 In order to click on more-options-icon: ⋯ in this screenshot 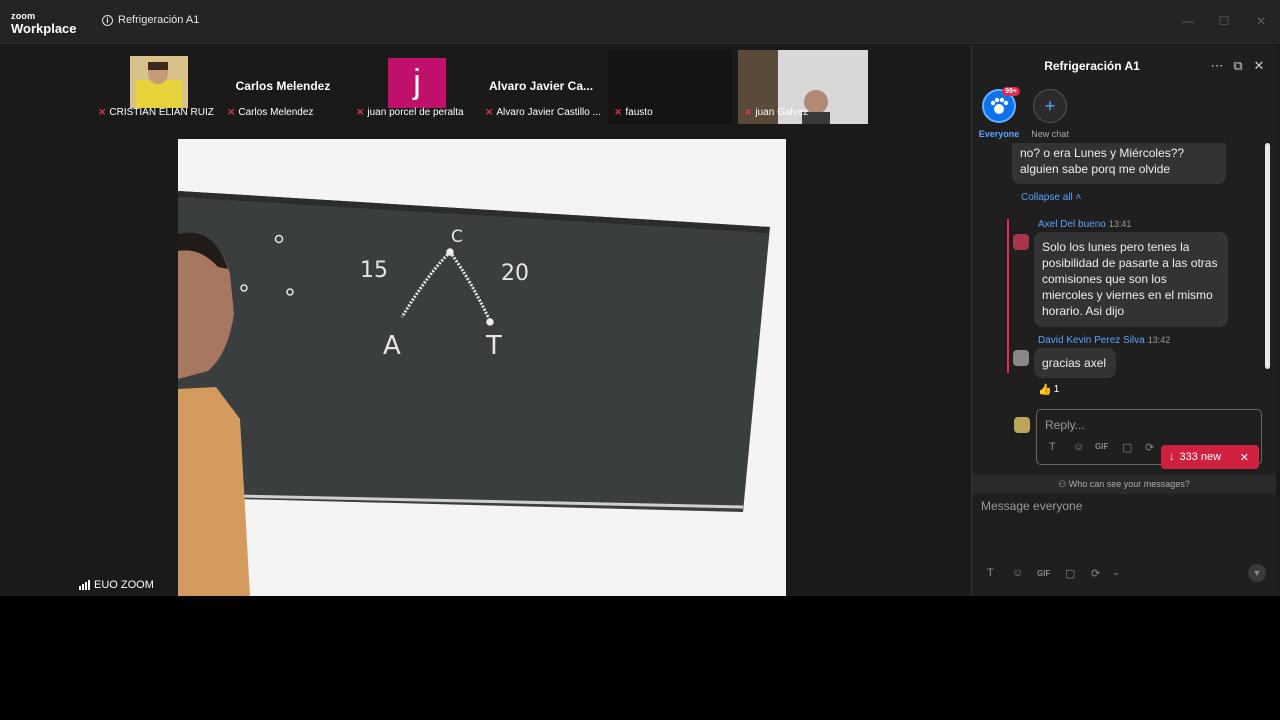, I will do `click(1217, 66)`.